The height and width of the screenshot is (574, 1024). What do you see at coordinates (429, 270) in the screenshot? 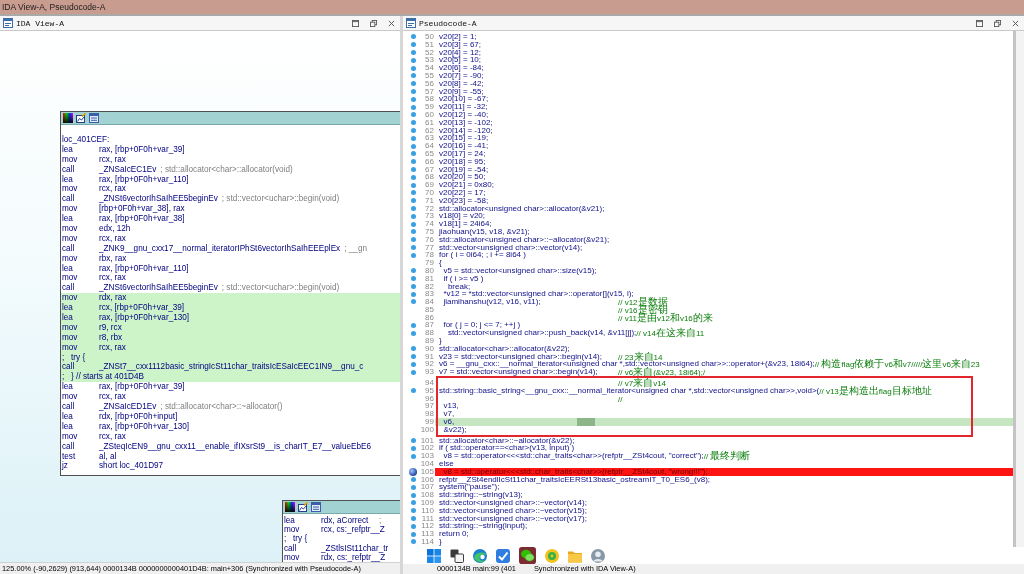
I see `line-number: 80` at bounding box center [429, 270].